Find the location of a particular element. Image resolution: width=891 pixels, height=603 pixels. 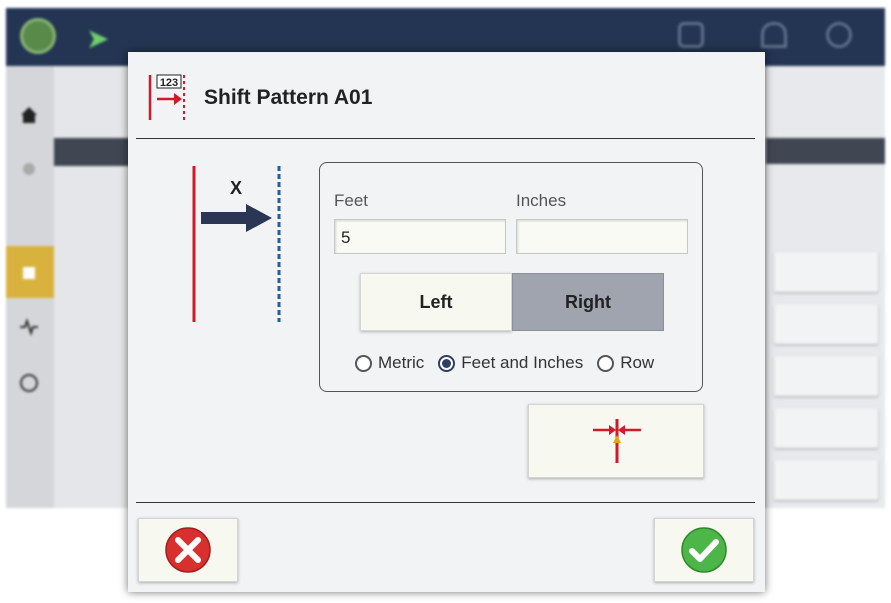

radio-metric-circle is located at coordinates (363, 363).